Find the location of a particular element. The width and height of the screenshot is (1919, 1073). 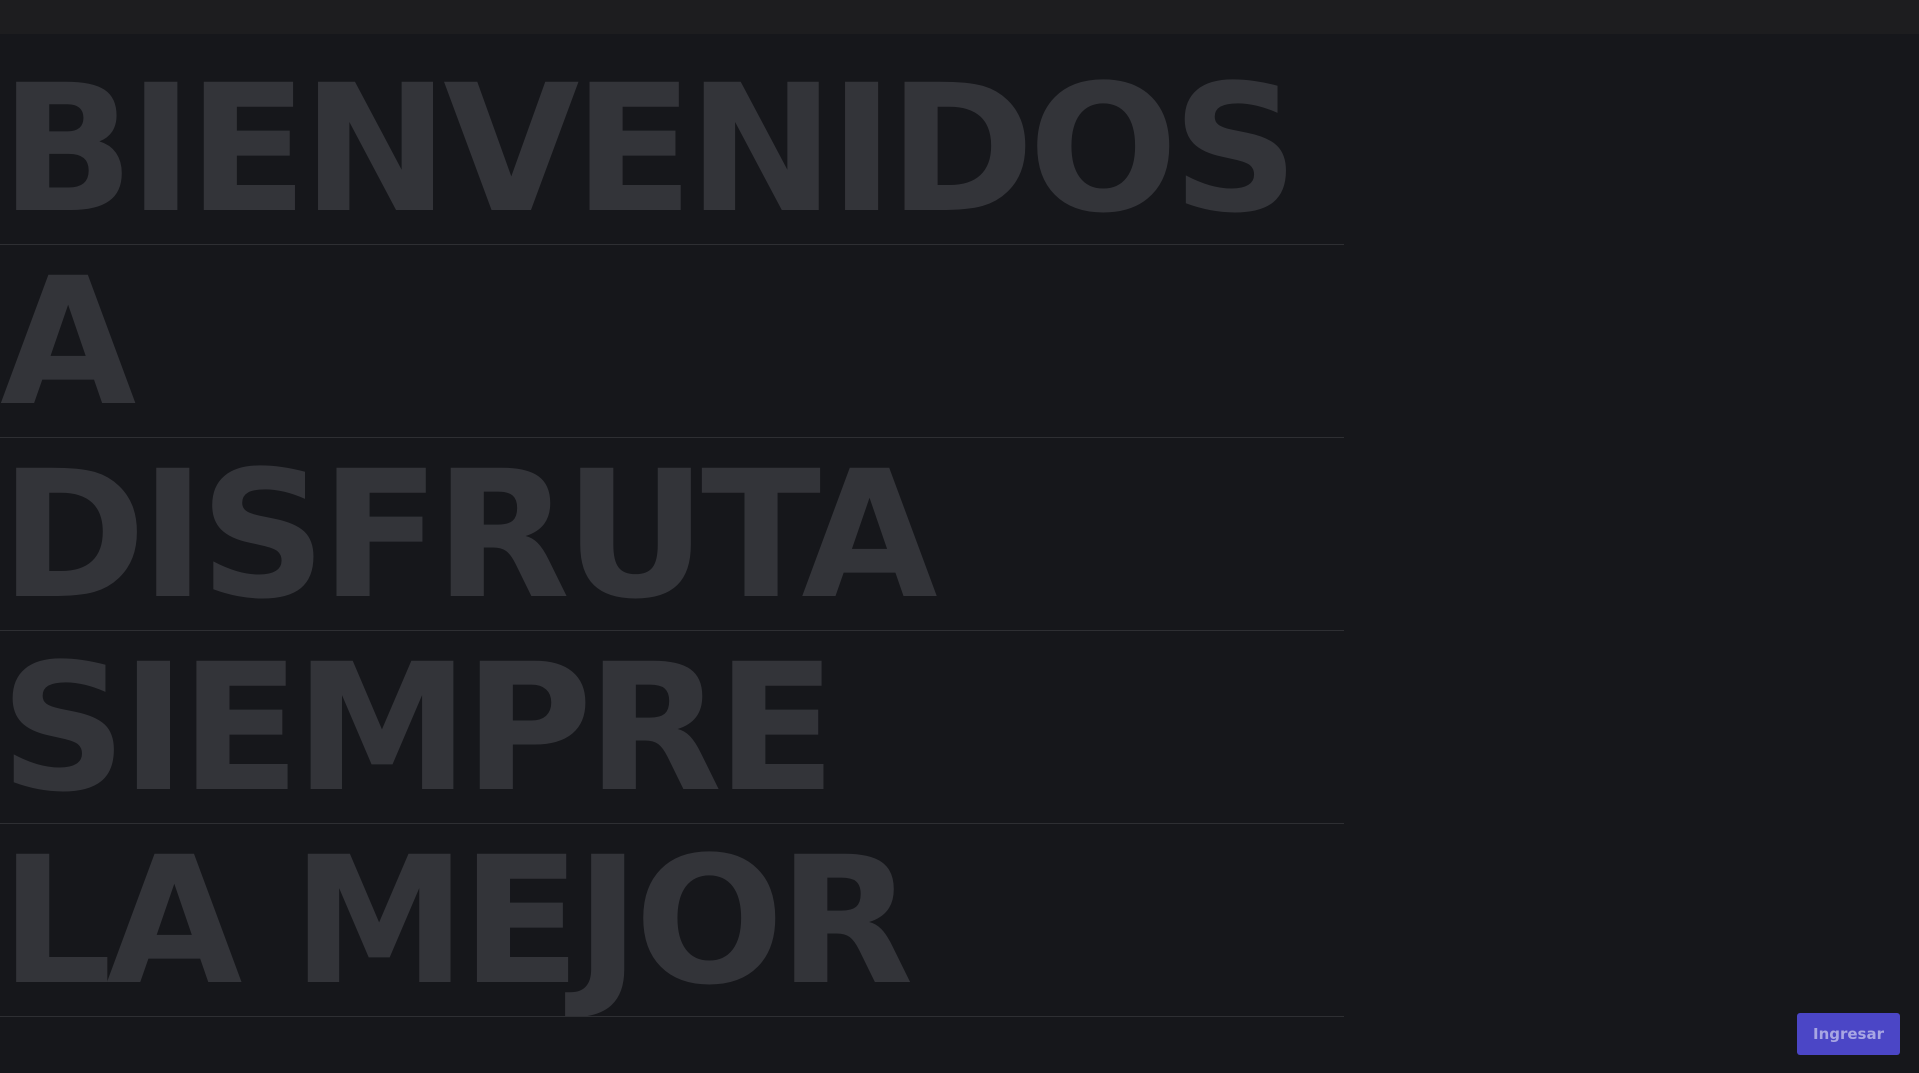

login-button: Ingresar is located at coordinates (1848, 1034).